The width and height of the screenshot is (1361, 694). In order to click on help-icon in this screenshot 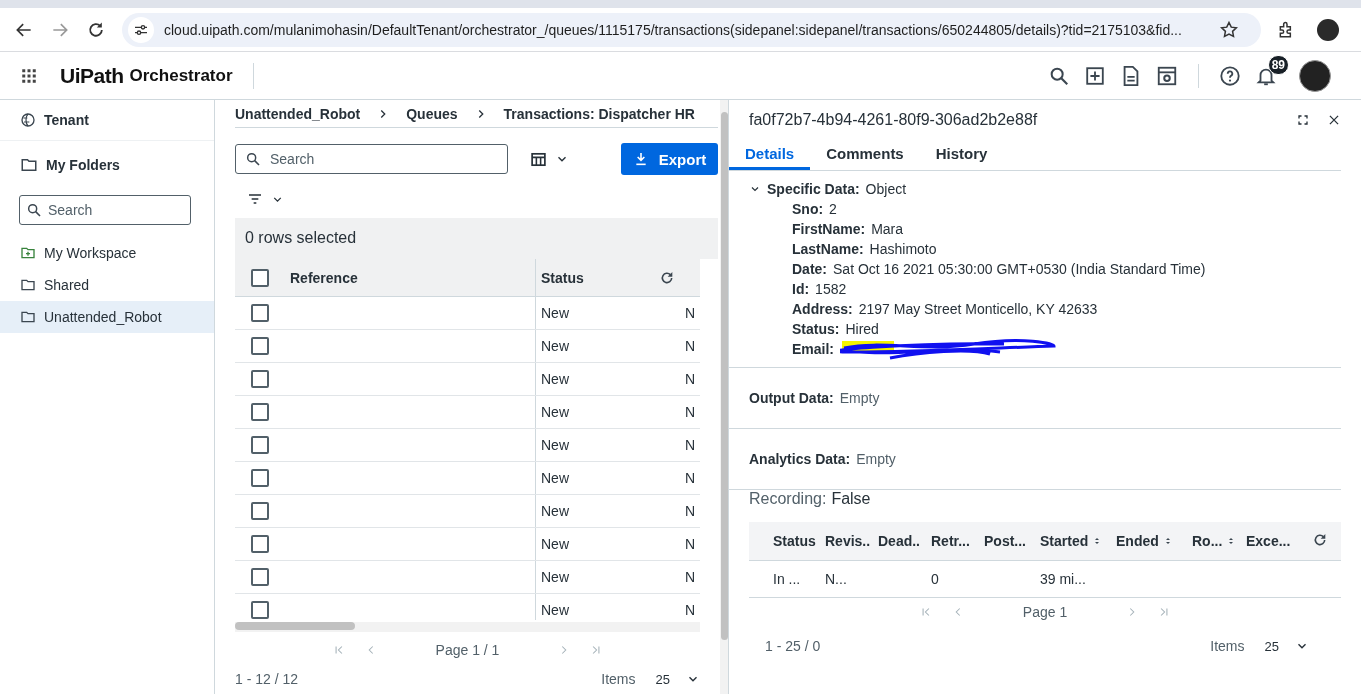, I will do `click(1230, 75)`.